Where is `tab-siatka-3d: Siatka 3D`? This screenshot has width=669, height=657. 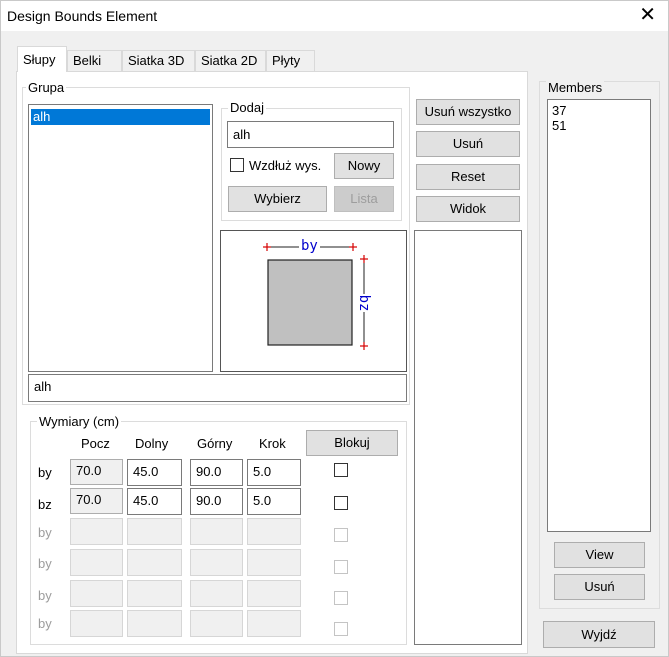 tab-siatka-3d: Siatka 3D is located at coordinates (158, 60).